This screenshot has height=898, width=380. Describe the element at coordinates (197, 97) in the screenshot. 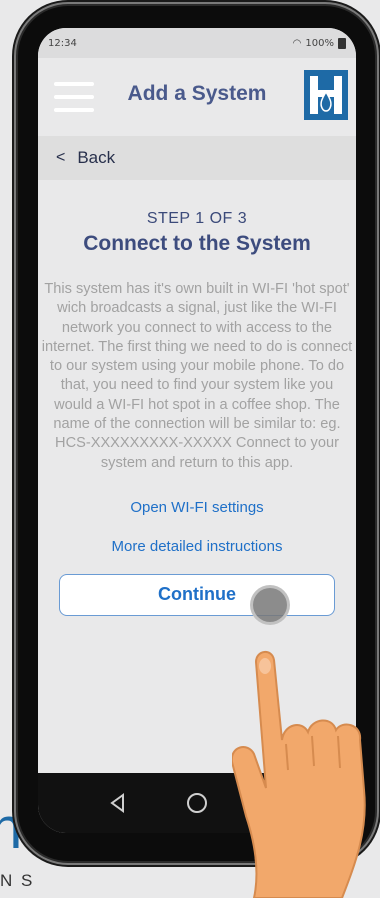

I see `app-bar: Add a System` at that location.